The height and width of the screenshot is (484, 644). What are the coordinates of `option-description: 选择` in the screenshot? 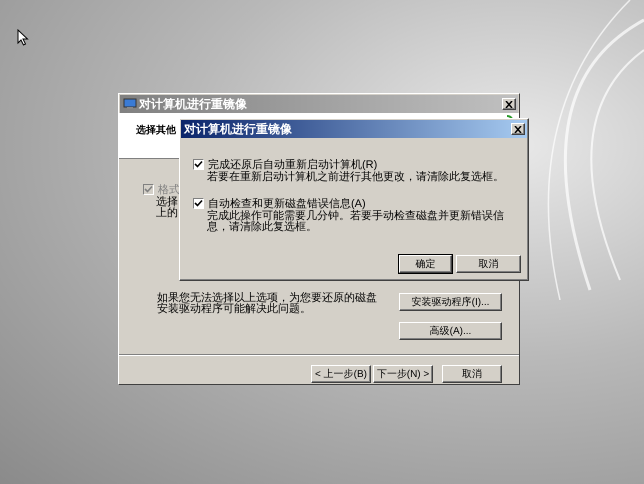 It's located at (167, 202).